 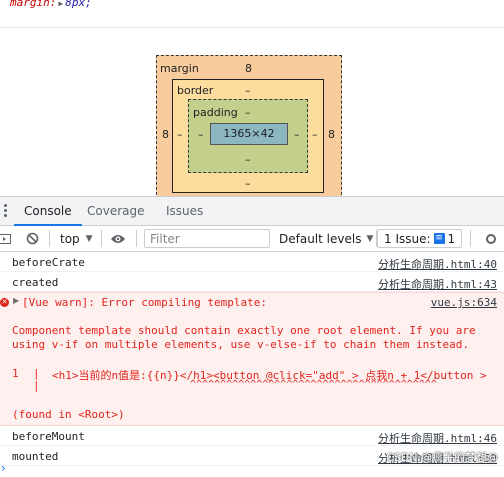 What do you see at coordinates (249, 134) in the screenshot?
I see `box-model-content: 1365×42` at bounding box center [249, 134].